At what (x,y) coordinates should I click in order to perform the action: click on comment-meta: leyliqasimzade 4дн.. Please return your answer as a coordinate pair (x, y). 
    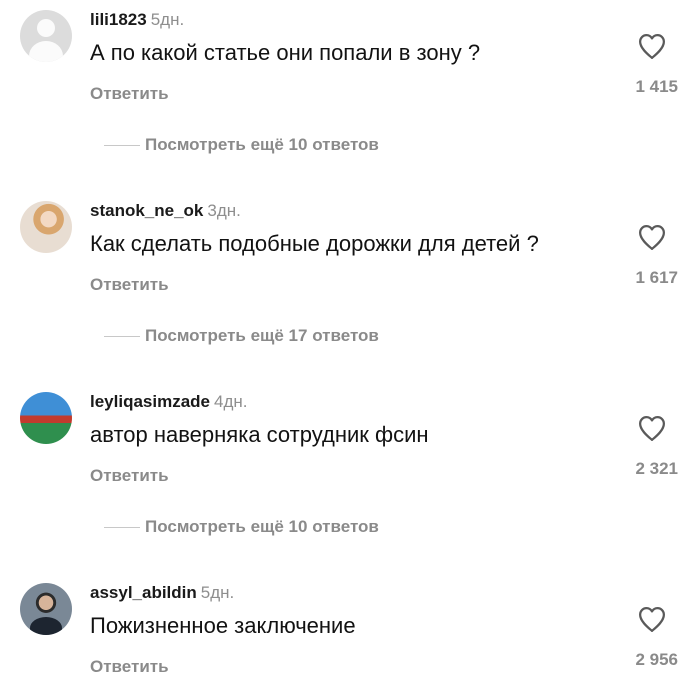
    Looking at the image, I should click on (169, 402).